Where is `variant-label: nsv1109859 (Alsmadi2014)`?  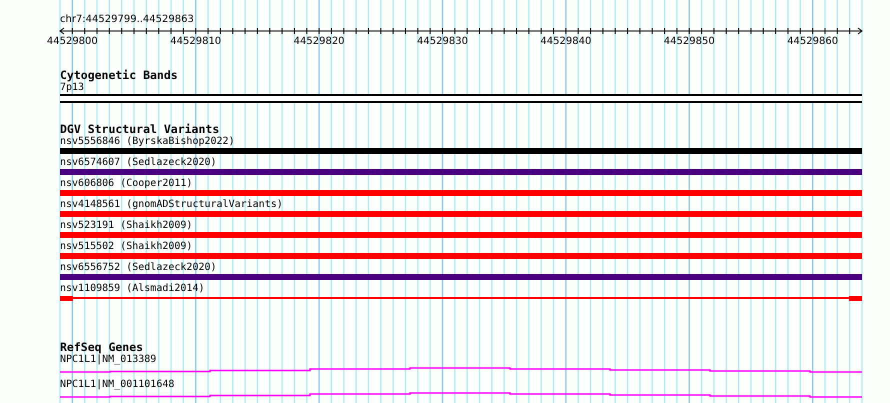 variant-label: nsv1109859 (Alsmadi2014) is located at coordinates (132, 289).